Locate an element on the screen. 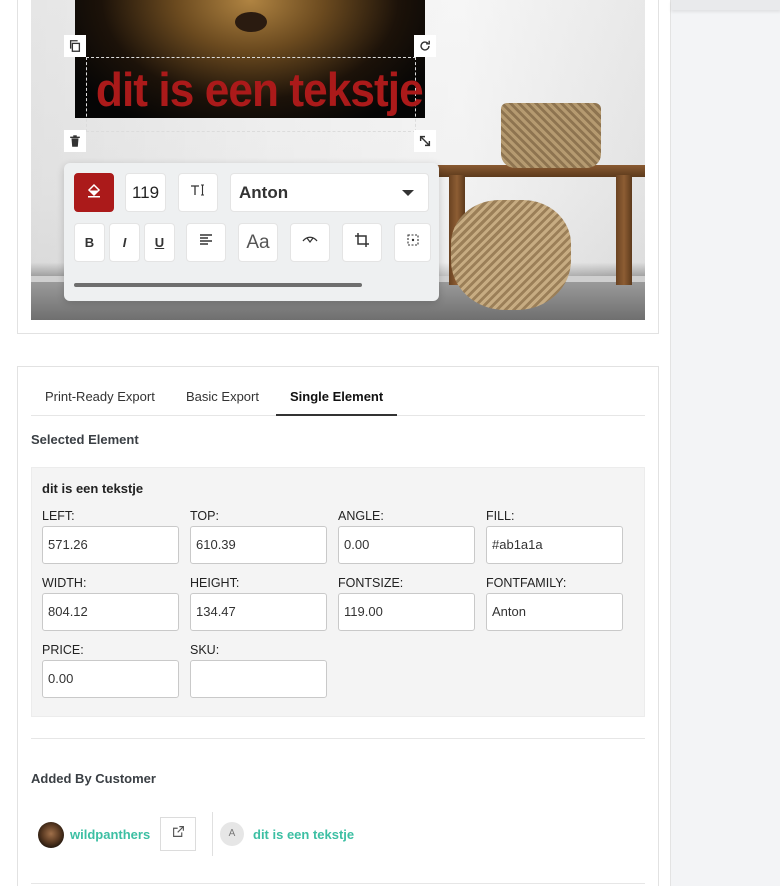  right-side-panel is located at coordinates (725, 443).